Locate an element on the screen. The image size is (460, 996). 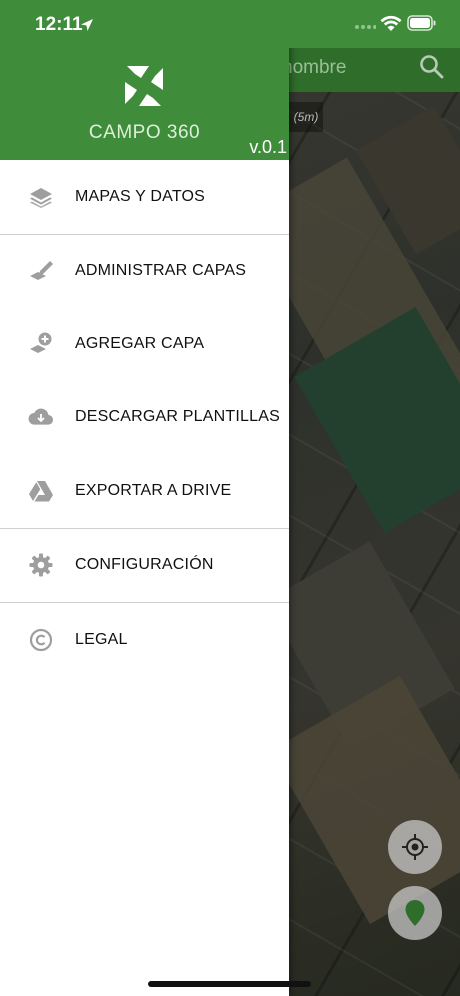
menu-item-configuracion: CONFIGURACIÓN is located at coordinates (144, 565).